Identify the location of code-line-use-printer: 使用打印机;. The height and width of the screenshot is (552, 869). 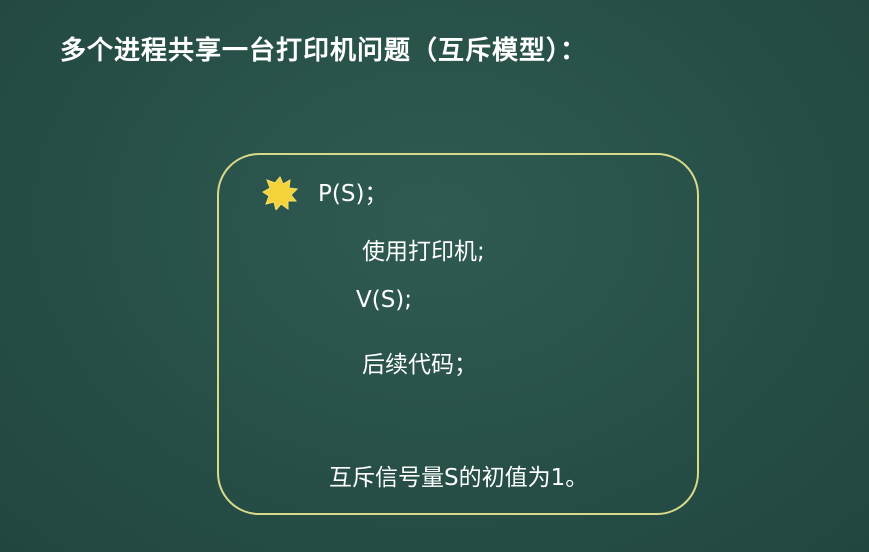
(423, 252).